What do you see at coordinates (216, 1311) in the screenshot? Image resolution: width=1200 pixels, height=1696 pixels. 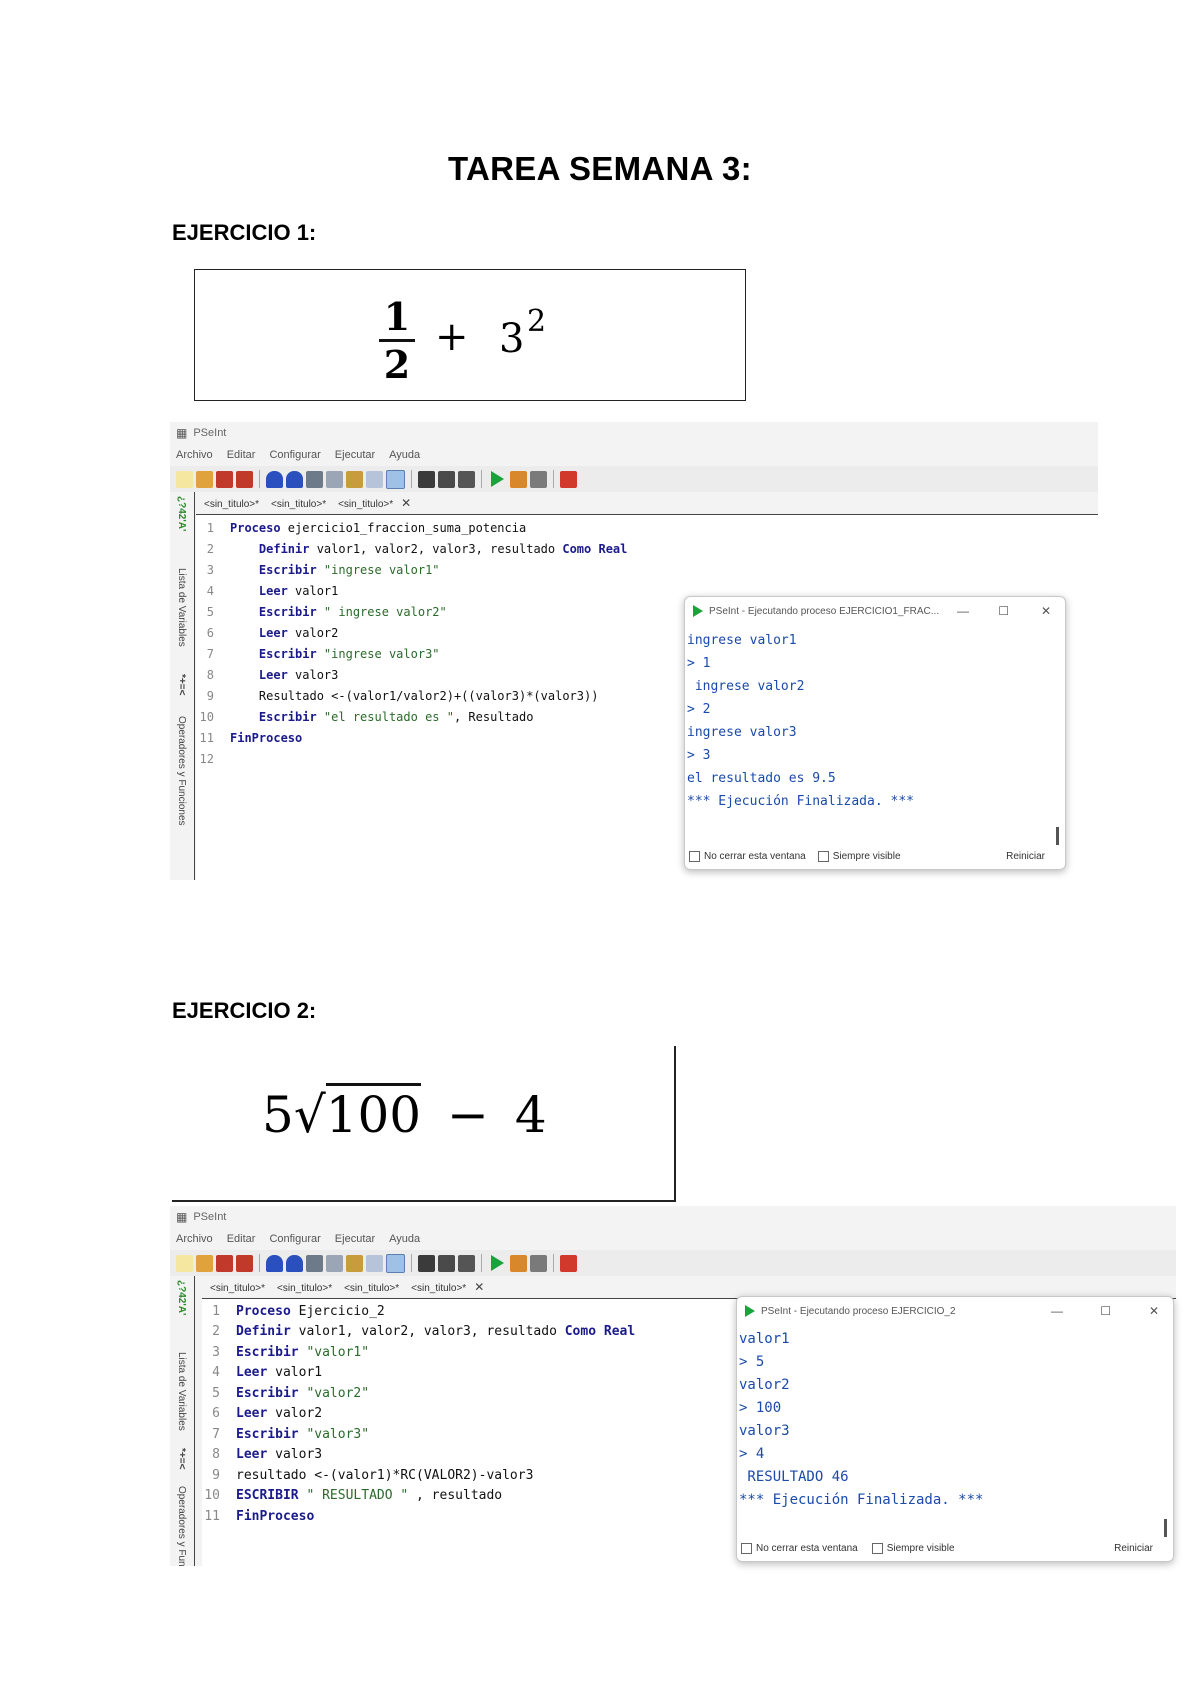 I see `line-number: 1` at bounding box center [216, 1311].